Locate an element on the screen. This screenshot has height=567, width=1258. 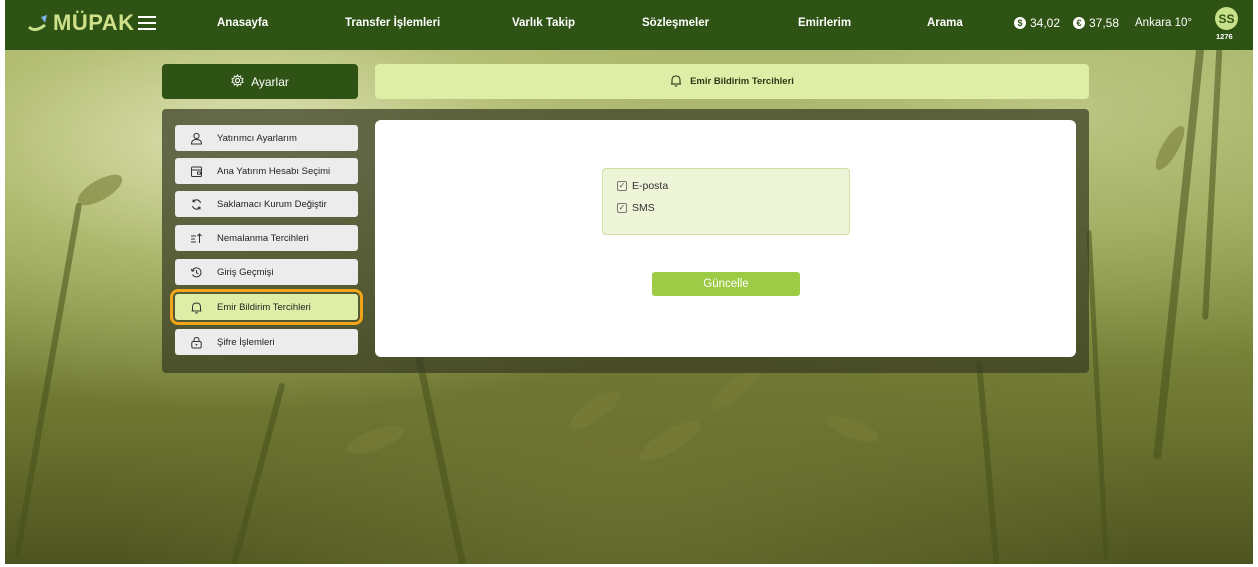
user-icon is located at coordinates (196, 138).